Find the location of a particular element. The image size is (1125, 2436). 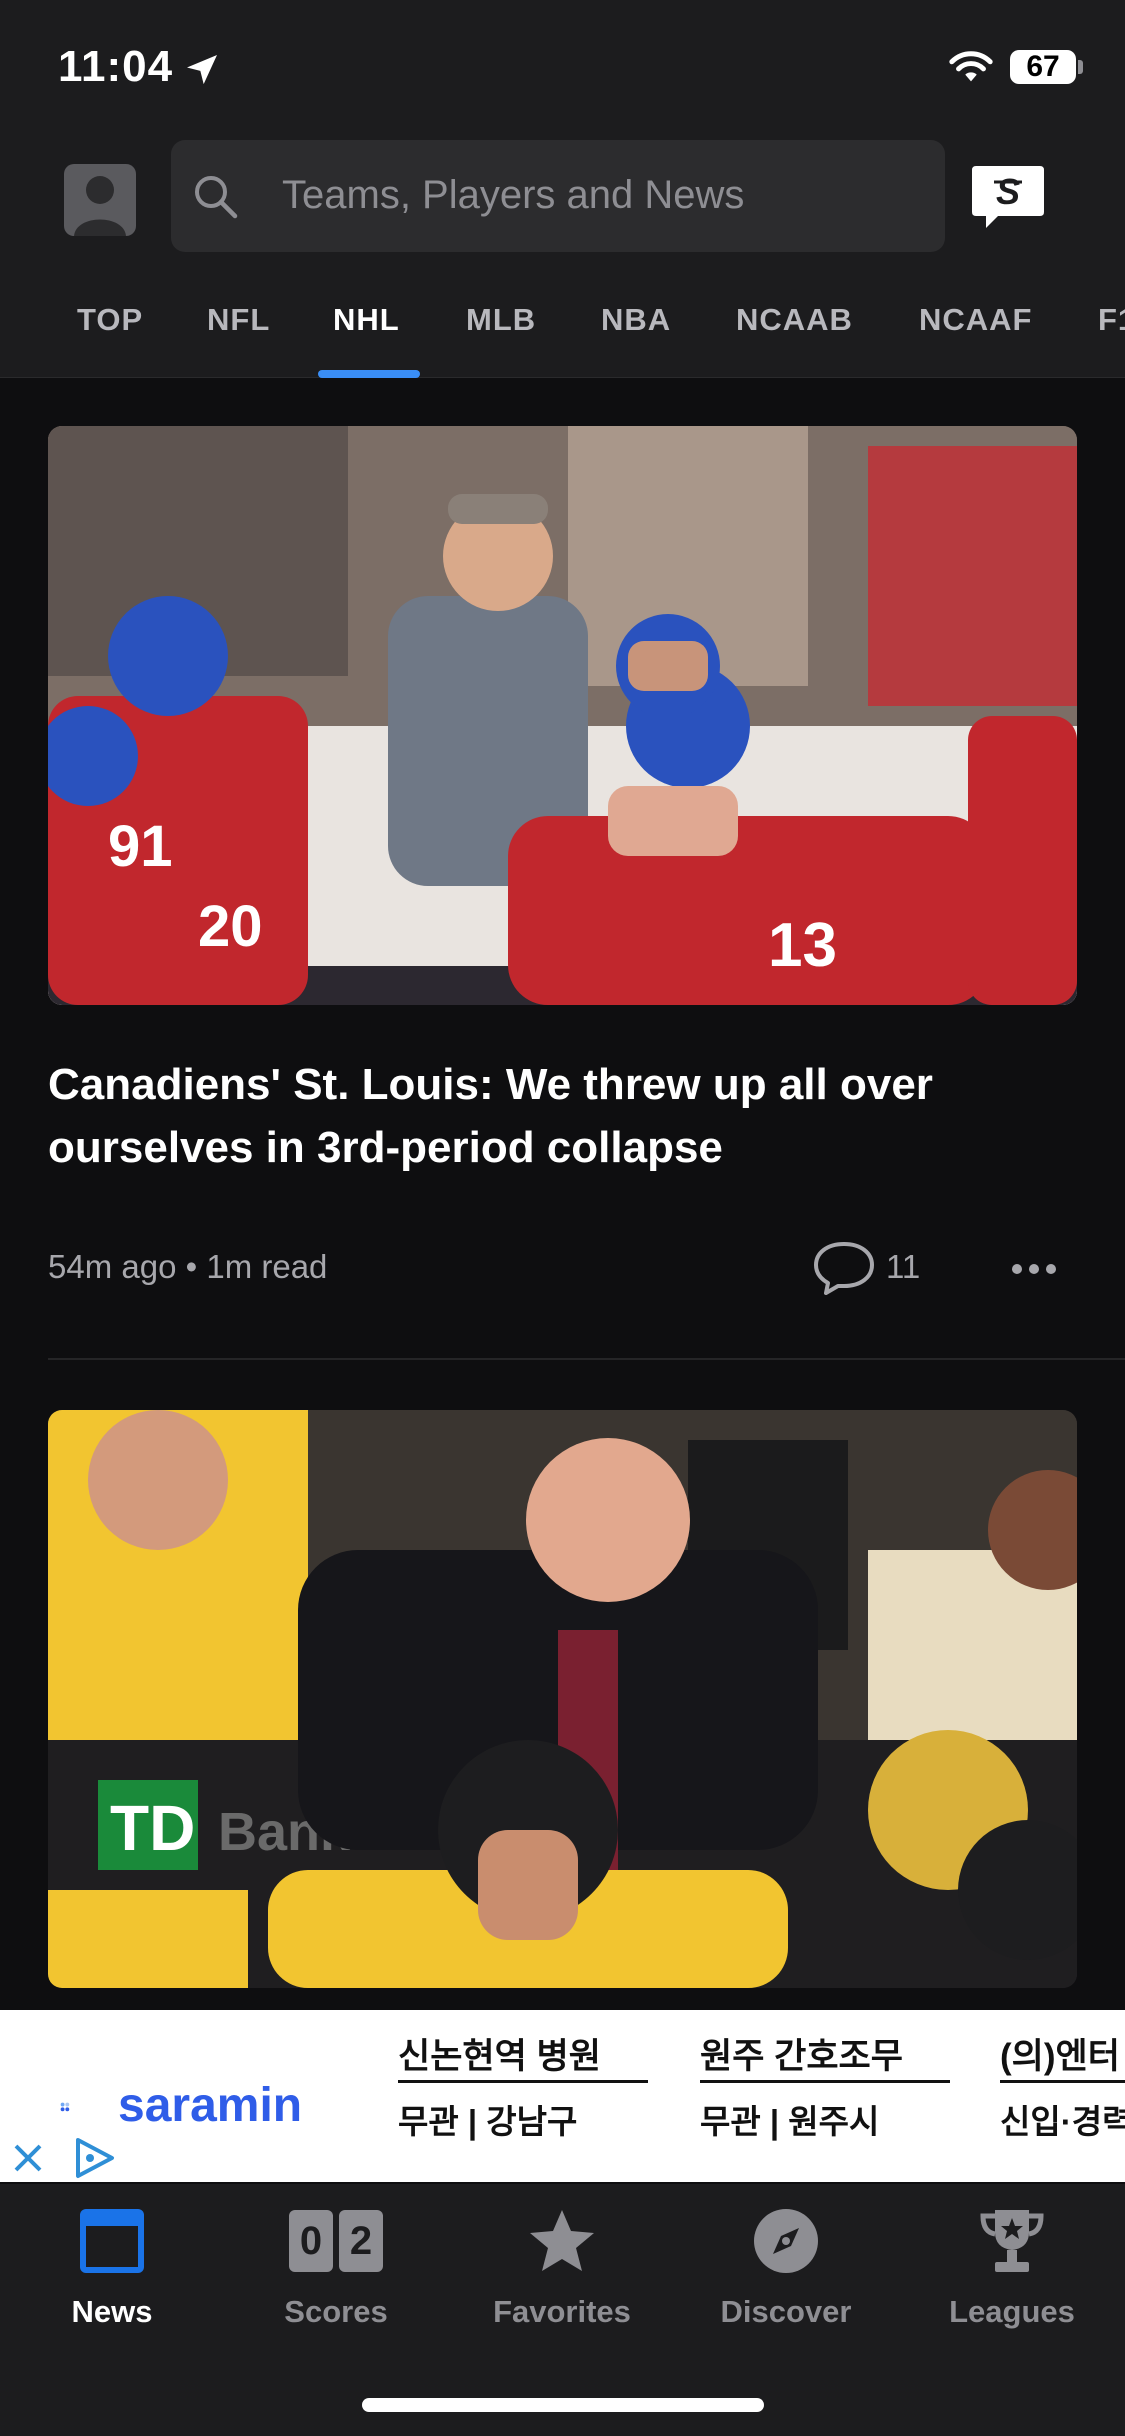

tab-mlb: MLB is located at coordinates (501, 320).